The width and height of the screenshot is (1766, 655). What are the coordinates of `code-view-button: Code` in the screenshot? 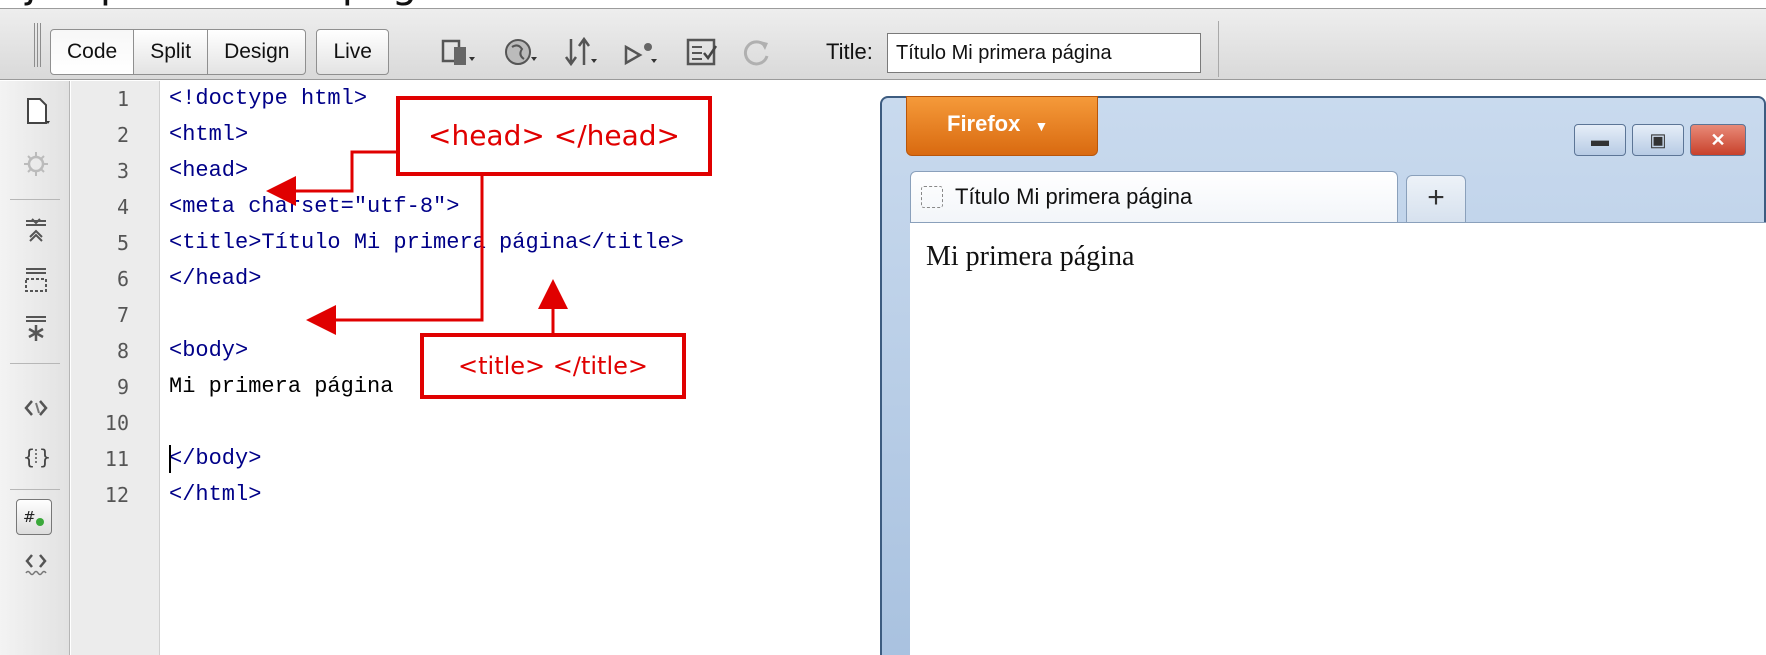 It's located at (92, 52).